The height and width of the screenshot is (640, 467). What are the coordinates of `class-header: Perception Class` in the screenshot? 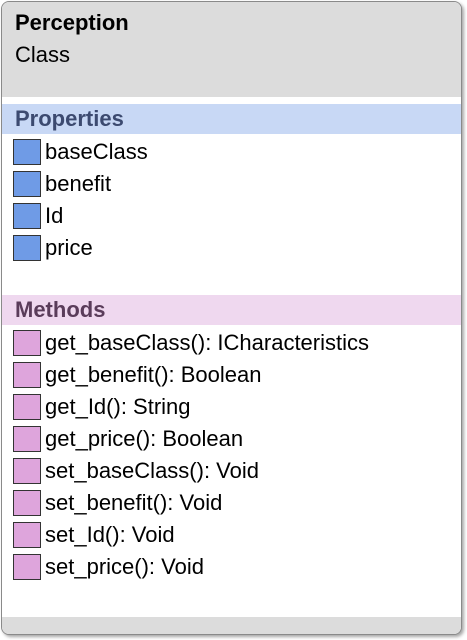 It's located at (231, 49).